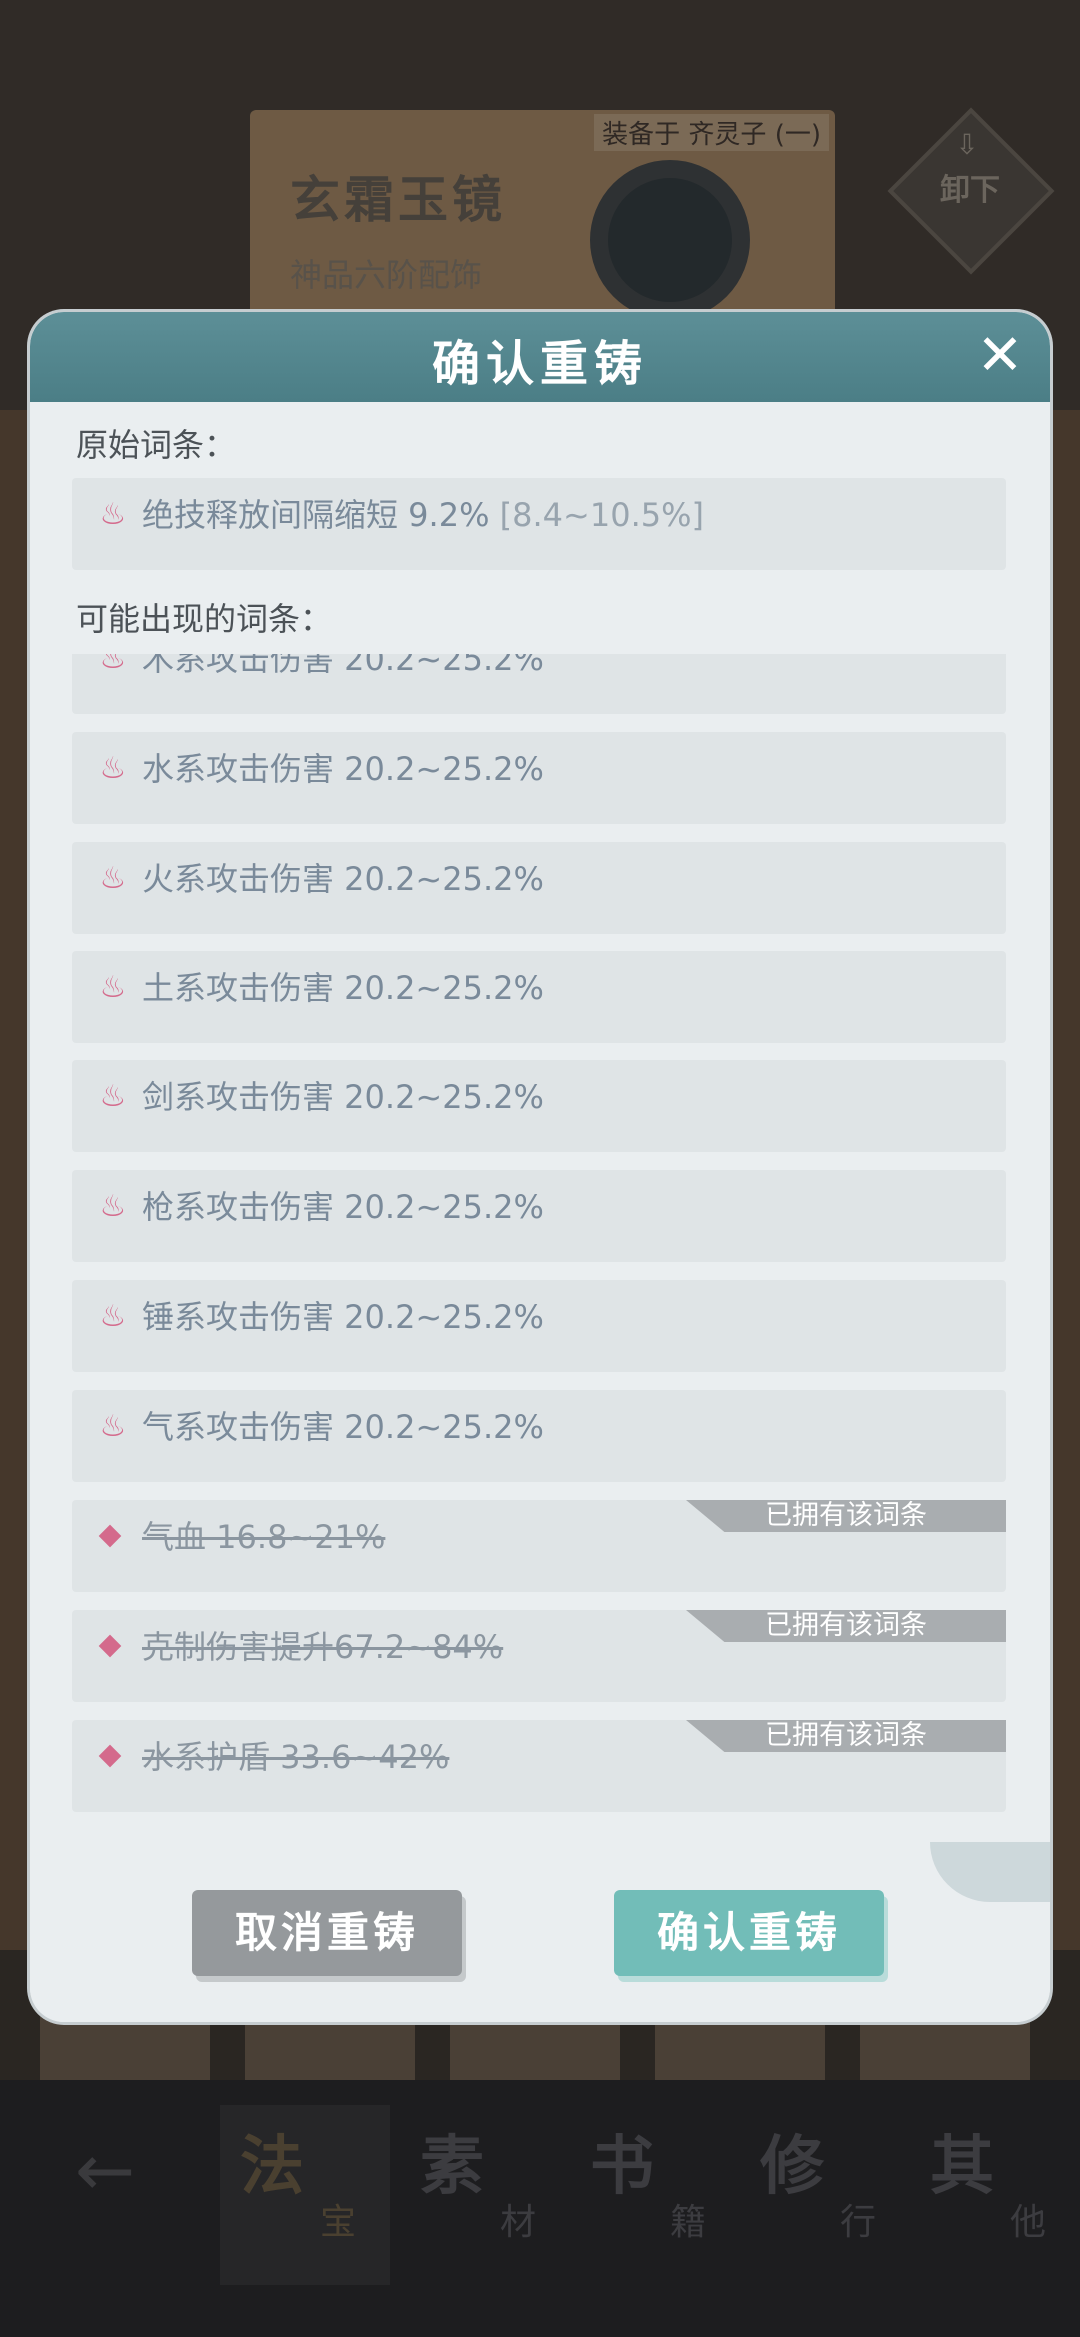  I want to click on confirm-reforge-button: 确认重铸, so click(749, 1933).